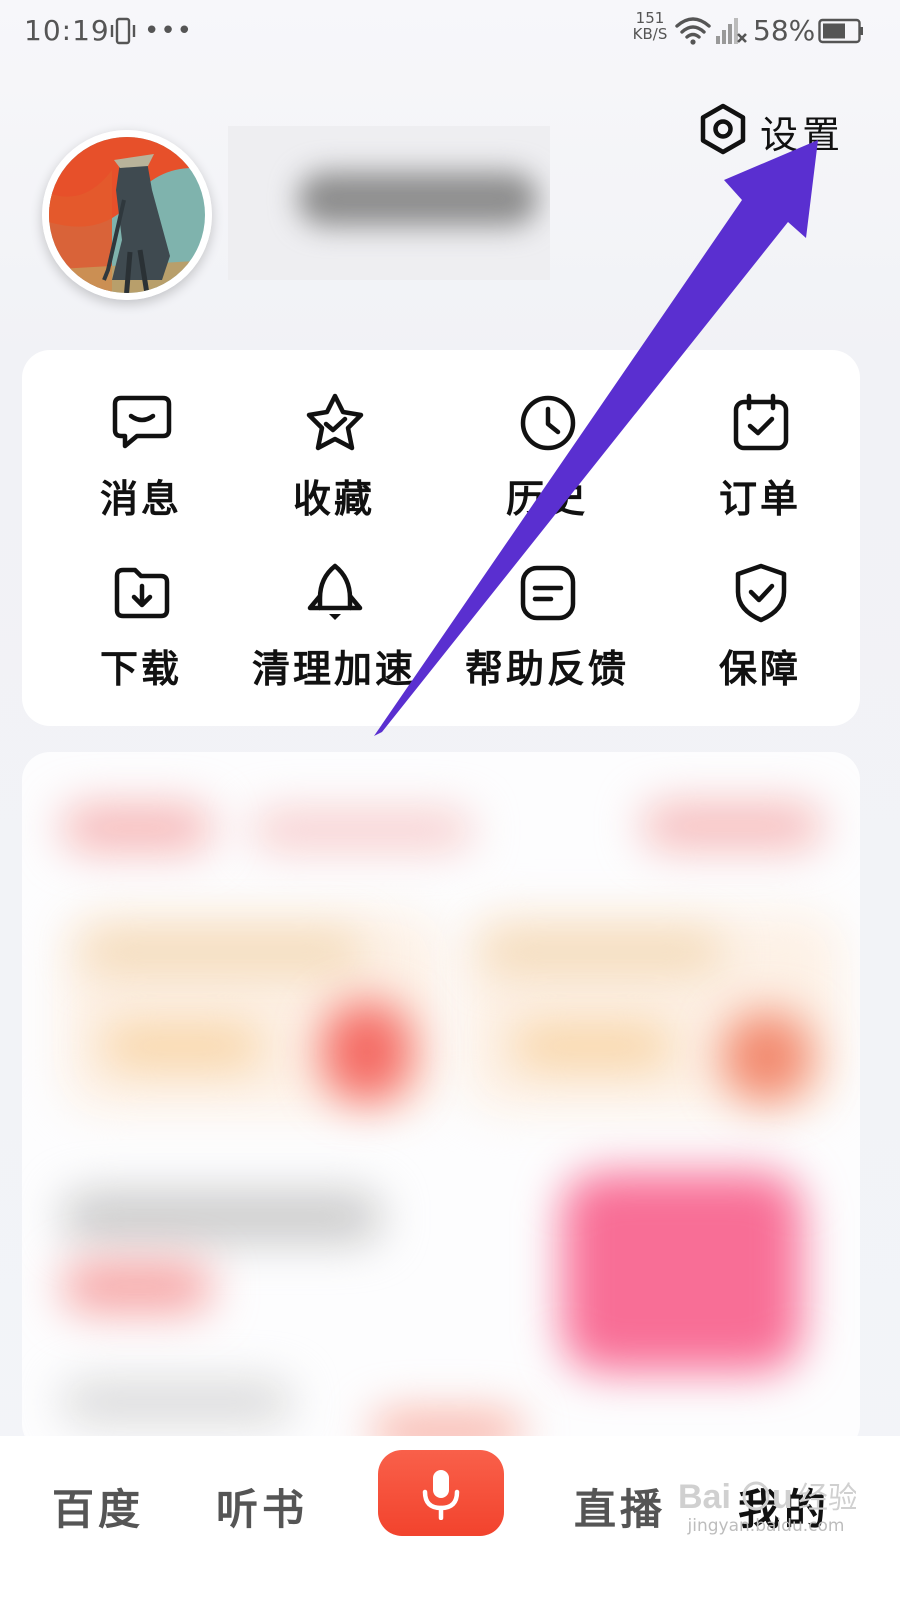 The height and width of the screenshot is (1600, 900). I want to click on status-time: 10:19, so click(67, 30).